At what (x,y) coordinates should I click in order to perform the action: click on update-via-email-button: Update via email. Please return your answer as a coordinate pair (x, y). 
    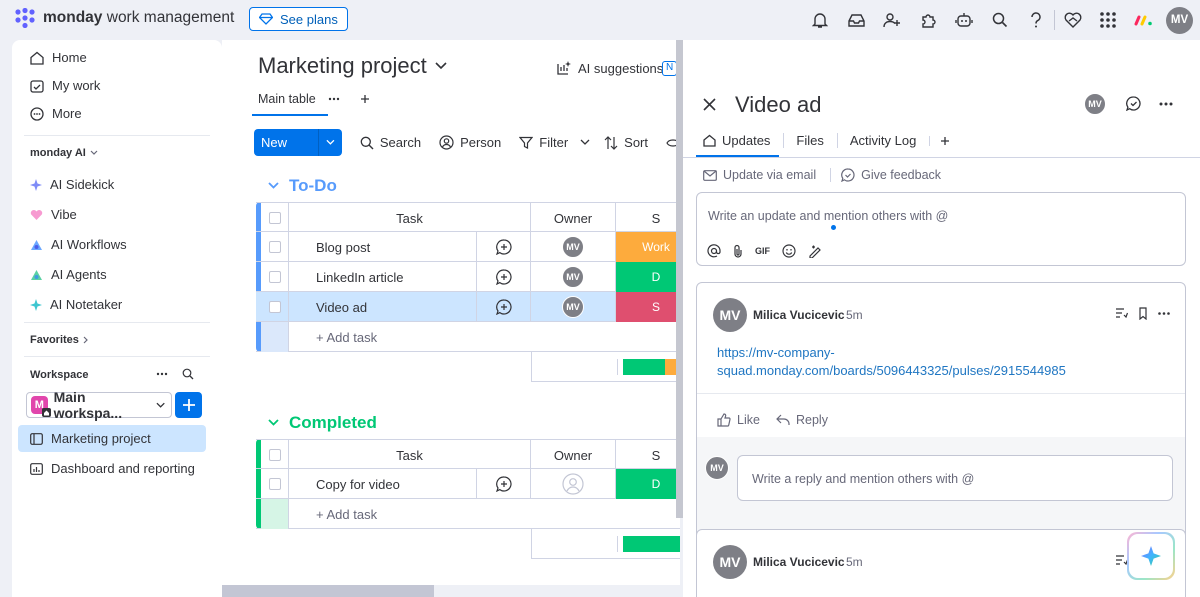
    Looking at the image, I should click on (759, 175).